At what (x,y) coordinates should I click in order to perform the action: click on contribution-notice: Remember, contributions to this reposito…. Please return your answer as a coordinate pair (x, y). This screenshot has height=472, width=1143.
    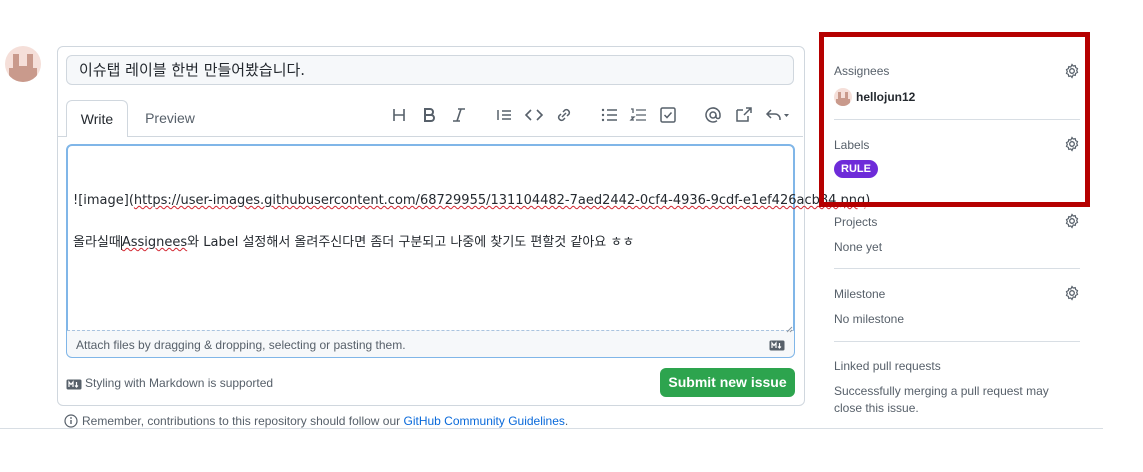
    Looking at the image, I should click on (325, 421).